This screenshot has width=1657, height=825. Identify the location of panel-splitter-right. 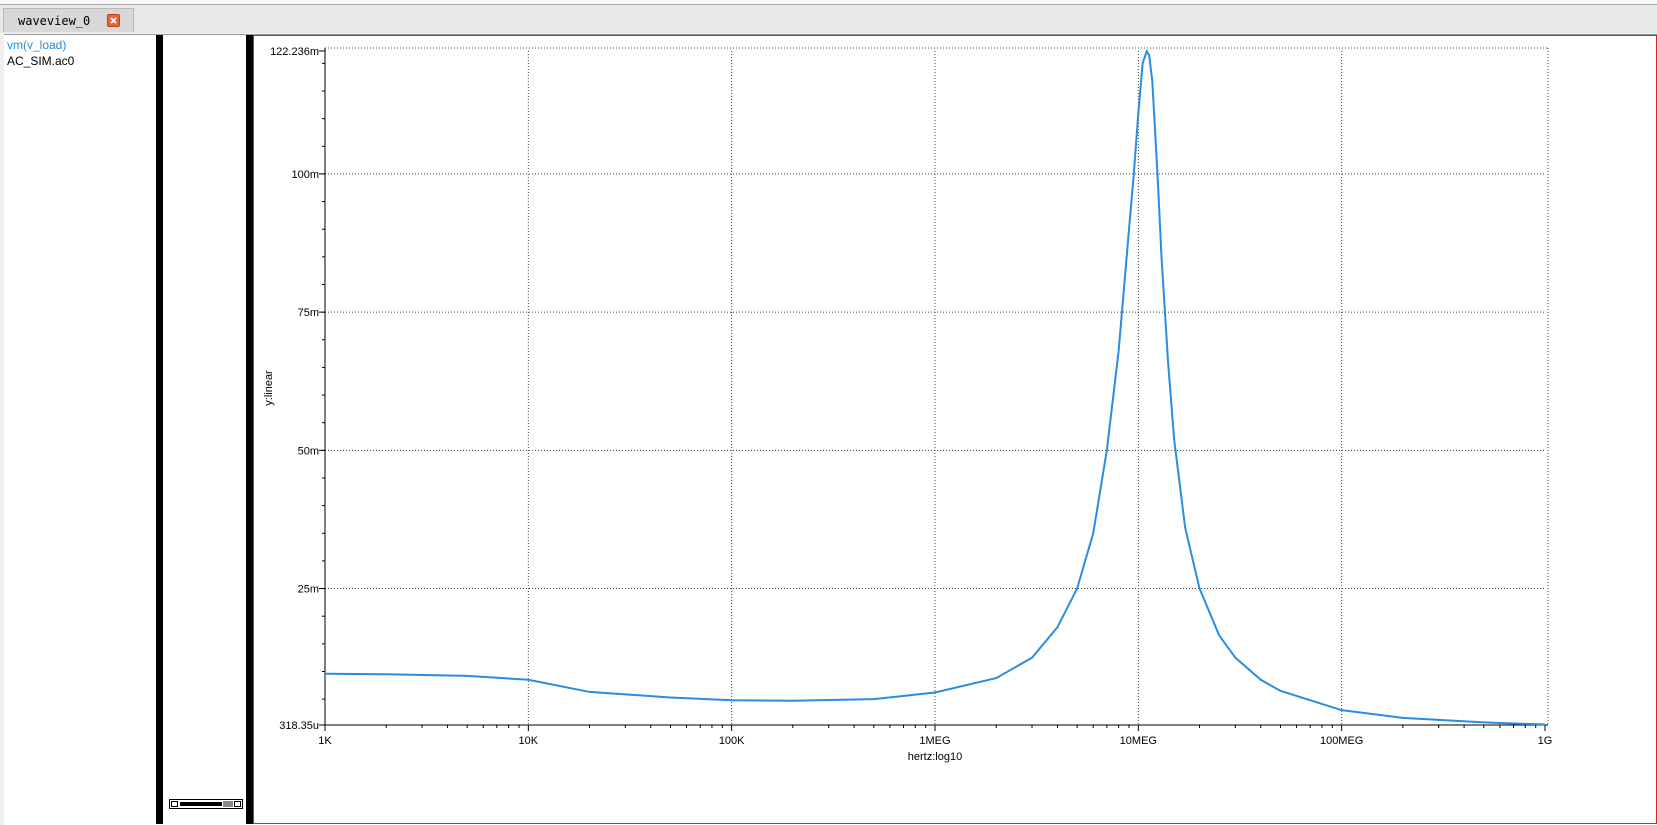
(249, 429).